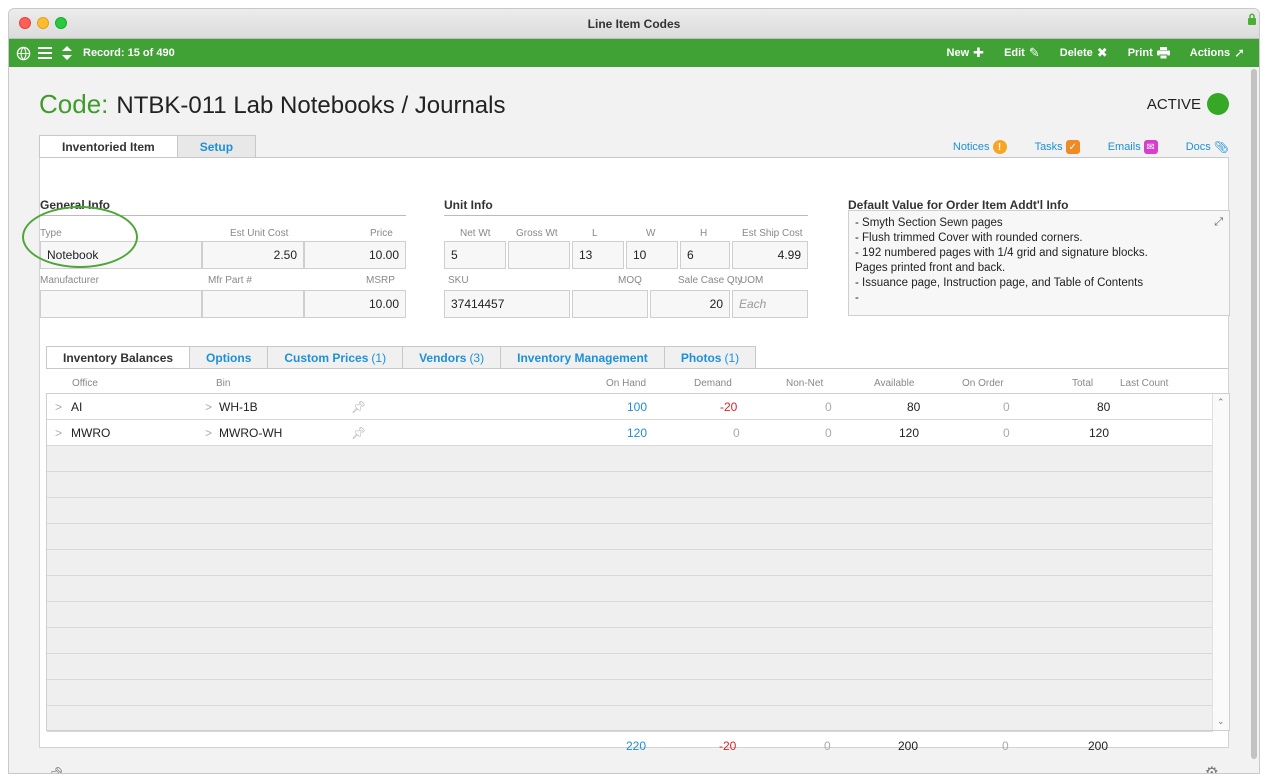 Image resolution: width=1268 pixels, height=774 pixels. Describe the element at coordinates (1221, 721) in the screenshot. I see `scroll-down-icon: ⌄` at that location.